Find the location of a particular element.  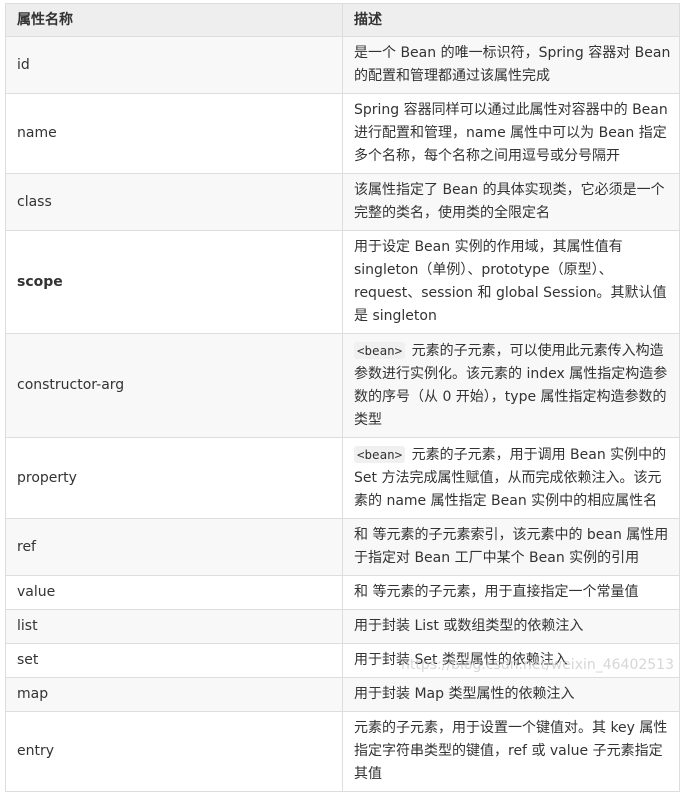

table-header-row: 属性名称 描述 is located at coordinates (342, 20).